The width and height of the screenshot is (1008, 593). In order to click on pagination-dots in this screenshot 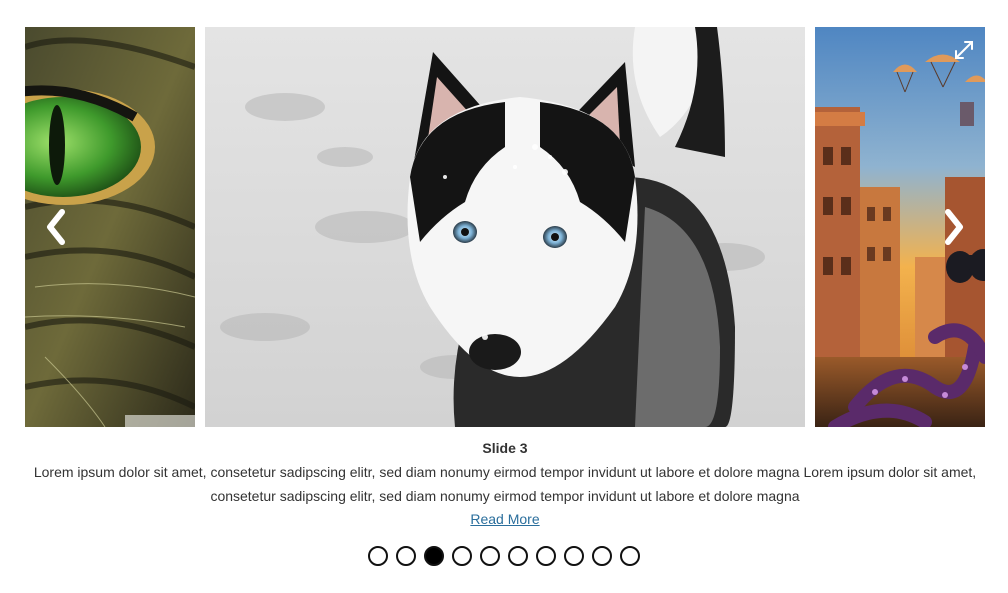, I will do `click(504, 557)`.